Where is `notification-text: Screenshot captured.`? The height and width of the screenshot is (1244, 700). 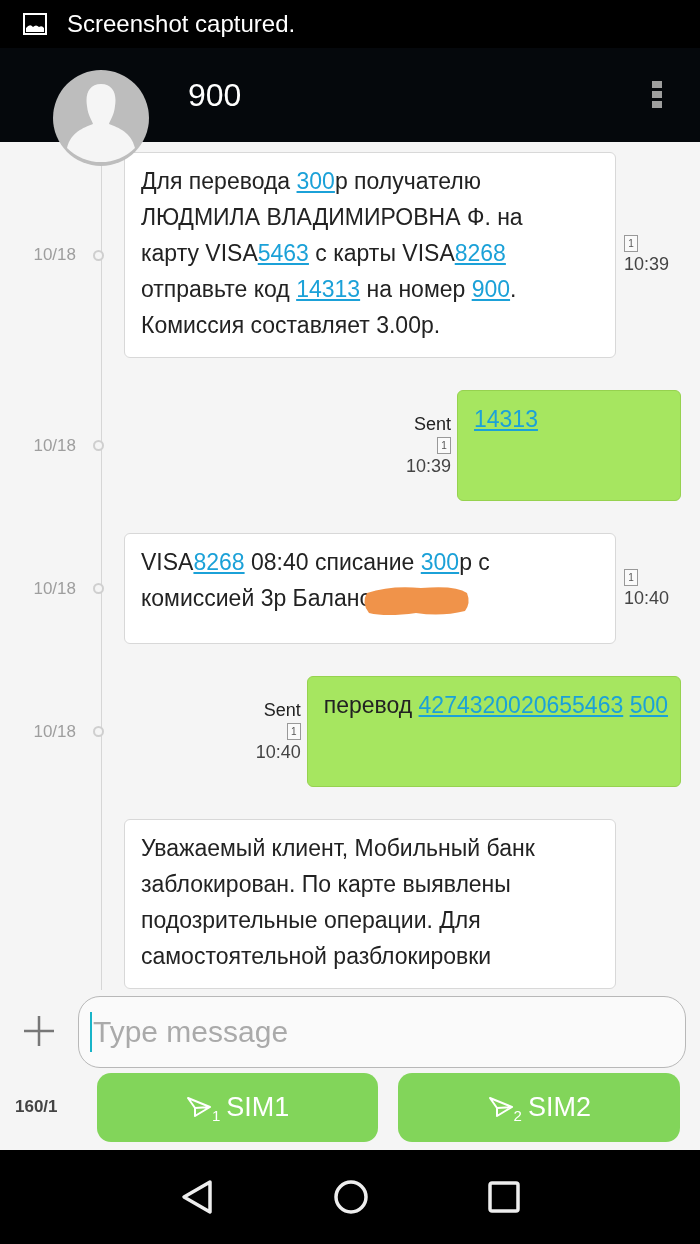 notification-text: Screenshot captured. is located at coordinates (181, 24).